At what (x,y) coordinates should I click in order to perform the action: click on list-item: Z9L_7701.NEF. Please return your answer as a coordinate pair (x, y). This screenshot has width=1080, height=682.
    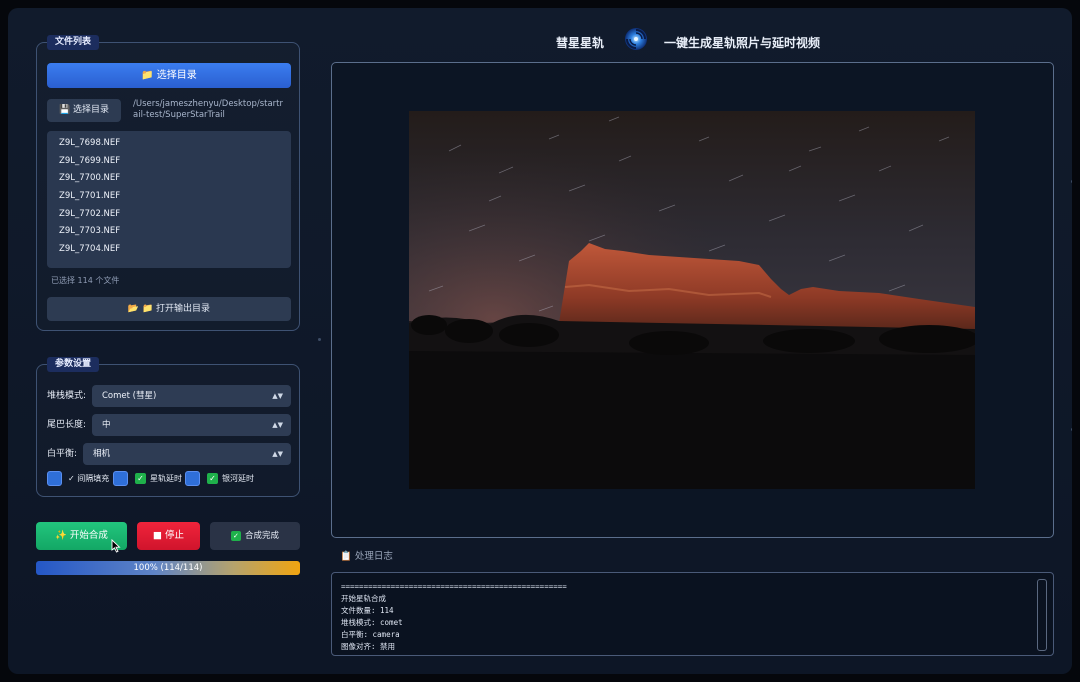
    Looking at the image, I should click on (175, 197).